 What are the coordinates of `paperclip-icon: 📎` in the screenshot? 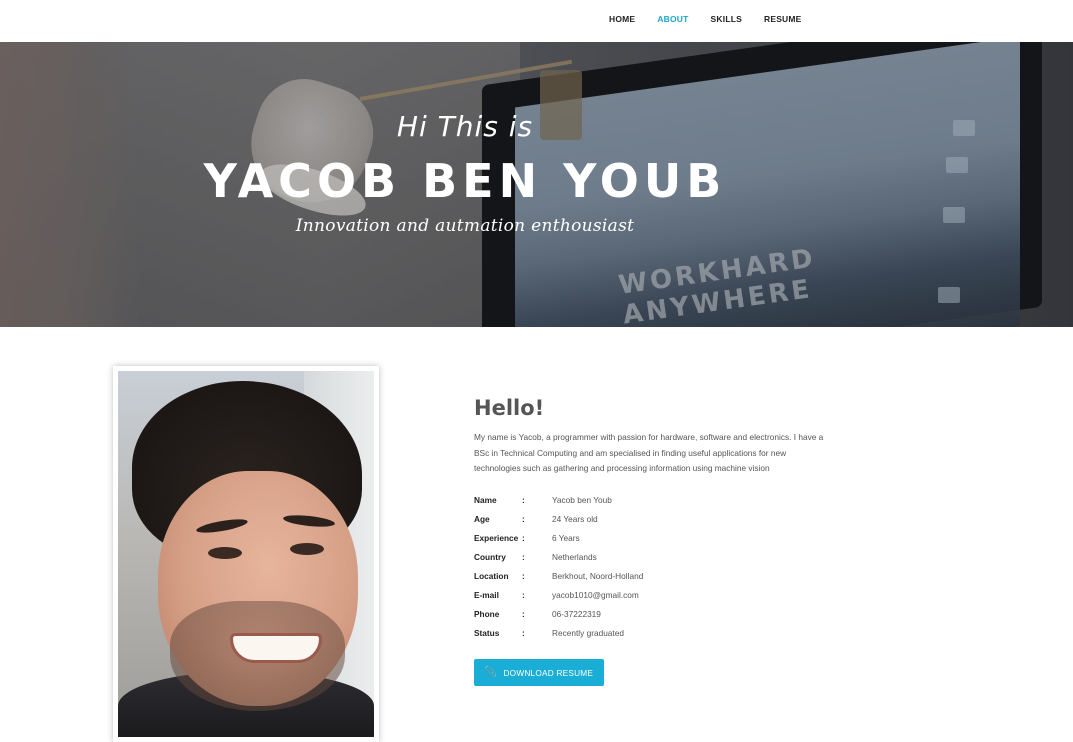 It's located at (491, 672).